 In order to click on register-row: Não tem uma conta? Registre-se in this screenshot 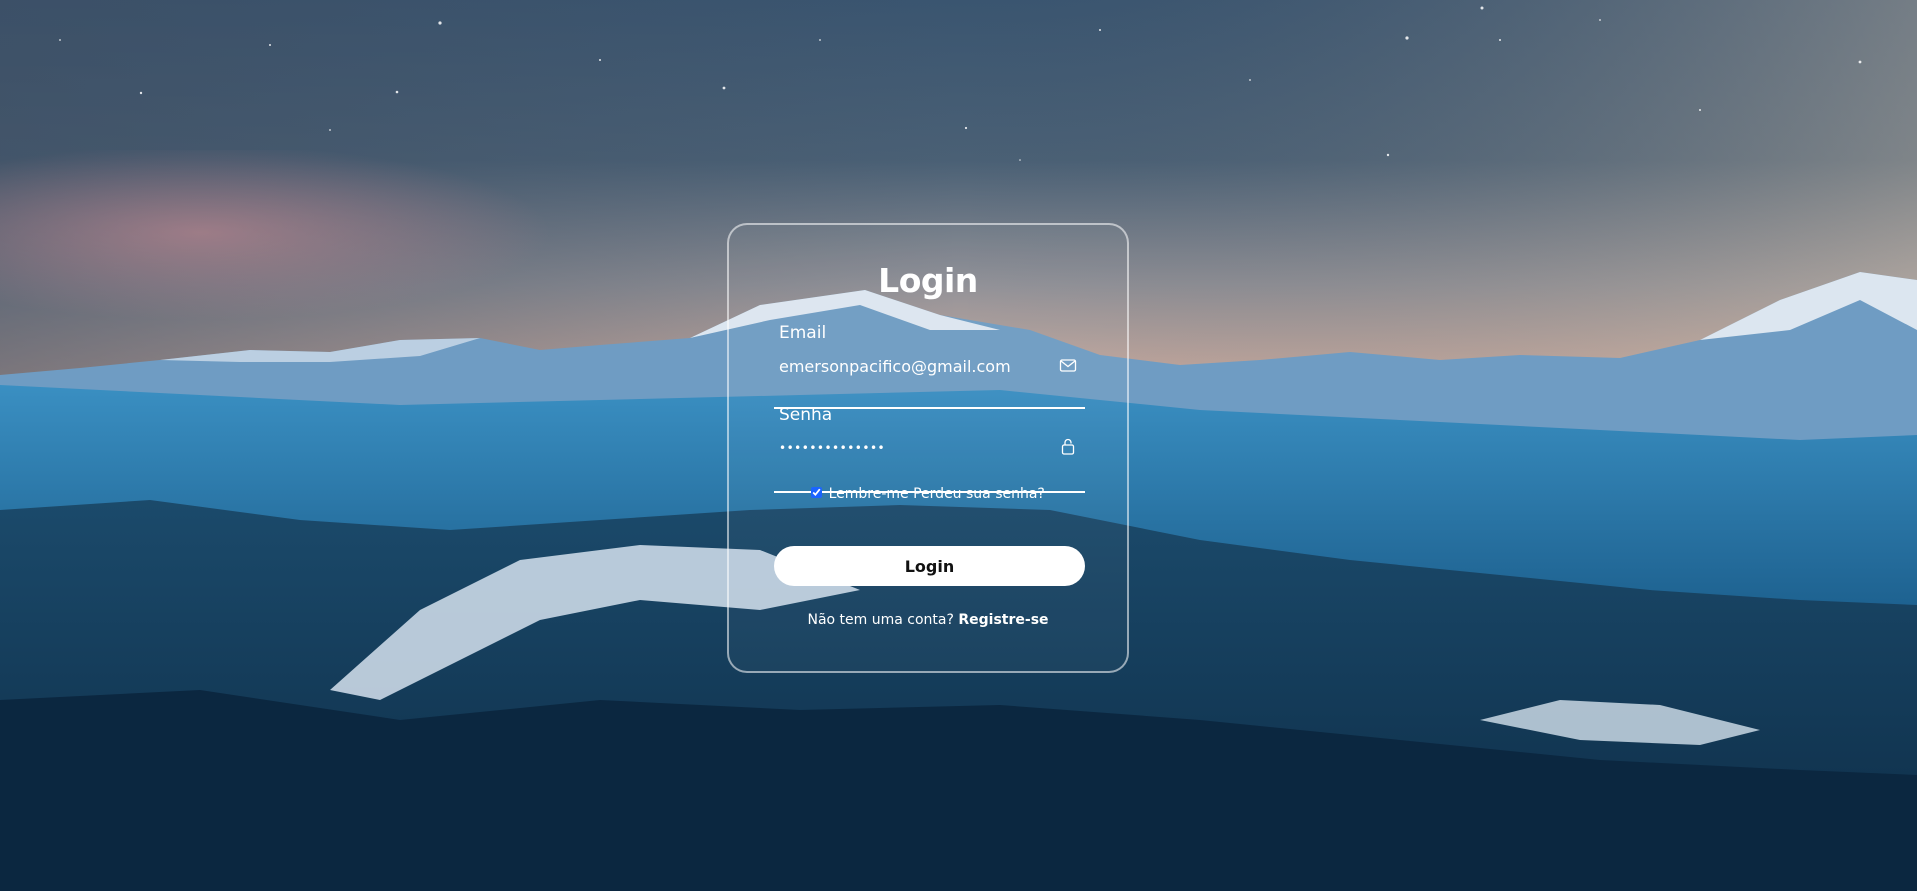, I will do `click(928, 620)`.